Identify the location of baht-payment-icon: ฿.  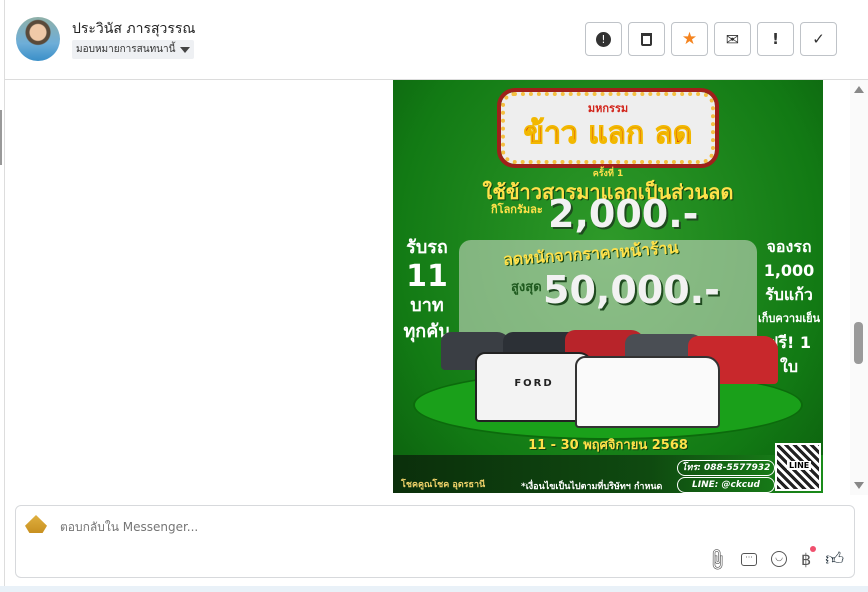
(809, 557).